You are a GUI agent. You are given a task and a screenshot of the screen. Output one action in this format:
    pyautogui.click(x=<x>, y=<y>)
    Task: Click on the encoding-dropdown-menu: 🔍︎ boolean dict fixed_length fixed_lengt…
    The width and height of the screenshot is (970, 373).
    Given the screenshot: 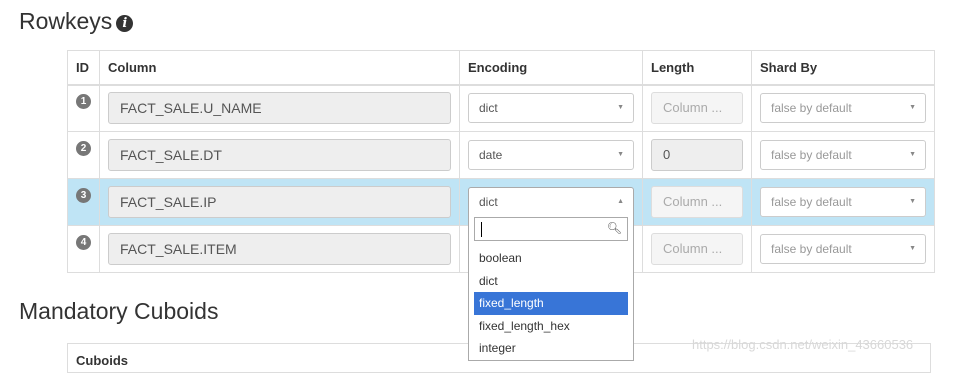 What is the action you would take?
    pyautogui.click(x=551, y=287)
    